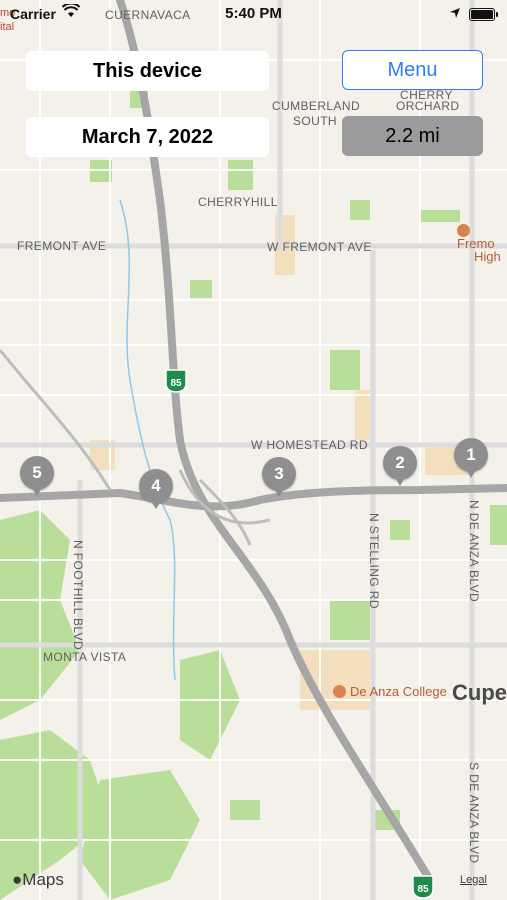 This screenshot has width=507, height=900. What do you see at coordinates (471, 458) in the screenshot?
I see `location-pin-1: 1` at bounding box center [471, 458].